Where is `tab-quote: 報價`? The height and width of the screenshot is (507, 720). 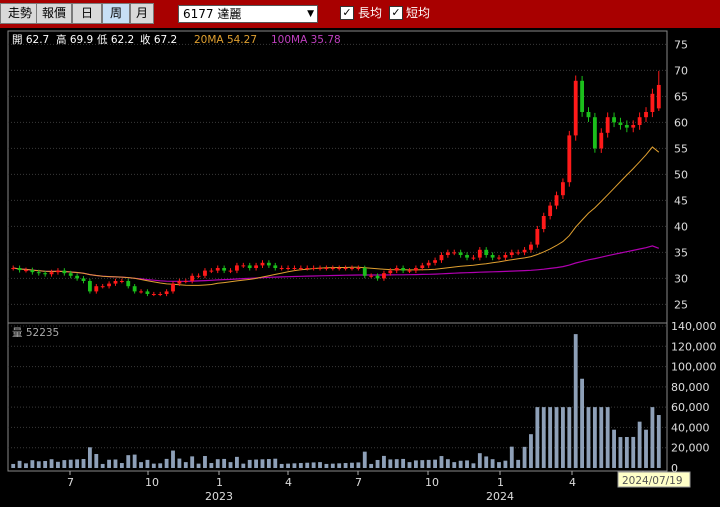 tab-quote: 報價 is located at coordinates (54, 13).